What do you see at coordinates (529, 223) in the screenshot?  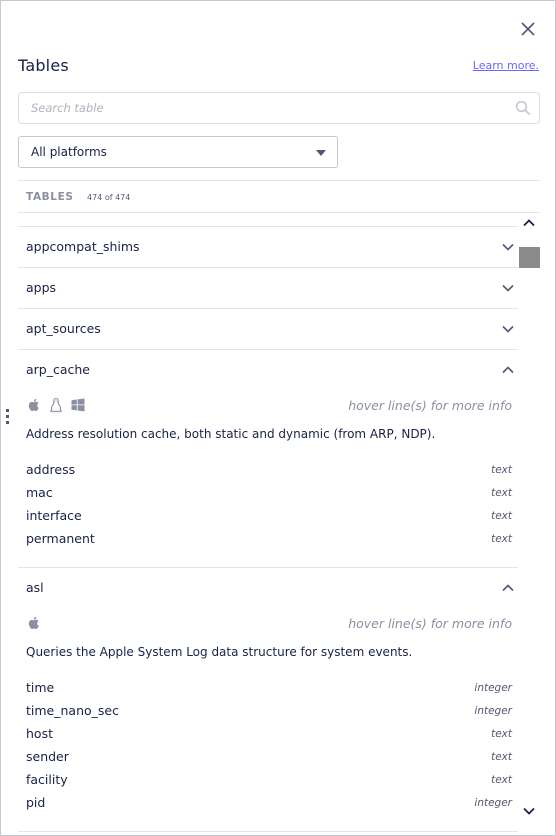 I see `scroll-up-icon` at bounding box center [529, 223].